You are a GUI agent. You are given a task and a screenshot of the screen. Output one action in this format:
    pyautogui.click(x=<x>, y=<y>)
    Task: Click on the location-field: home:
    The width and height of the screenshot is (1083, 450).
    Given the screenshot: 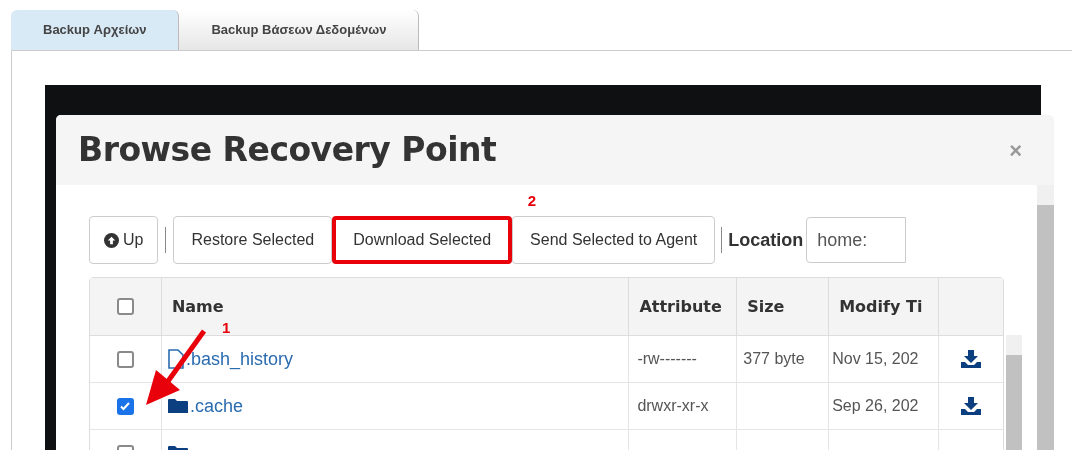 What is the action you would take?
    pyautogui.click(x=856, y=240)
    